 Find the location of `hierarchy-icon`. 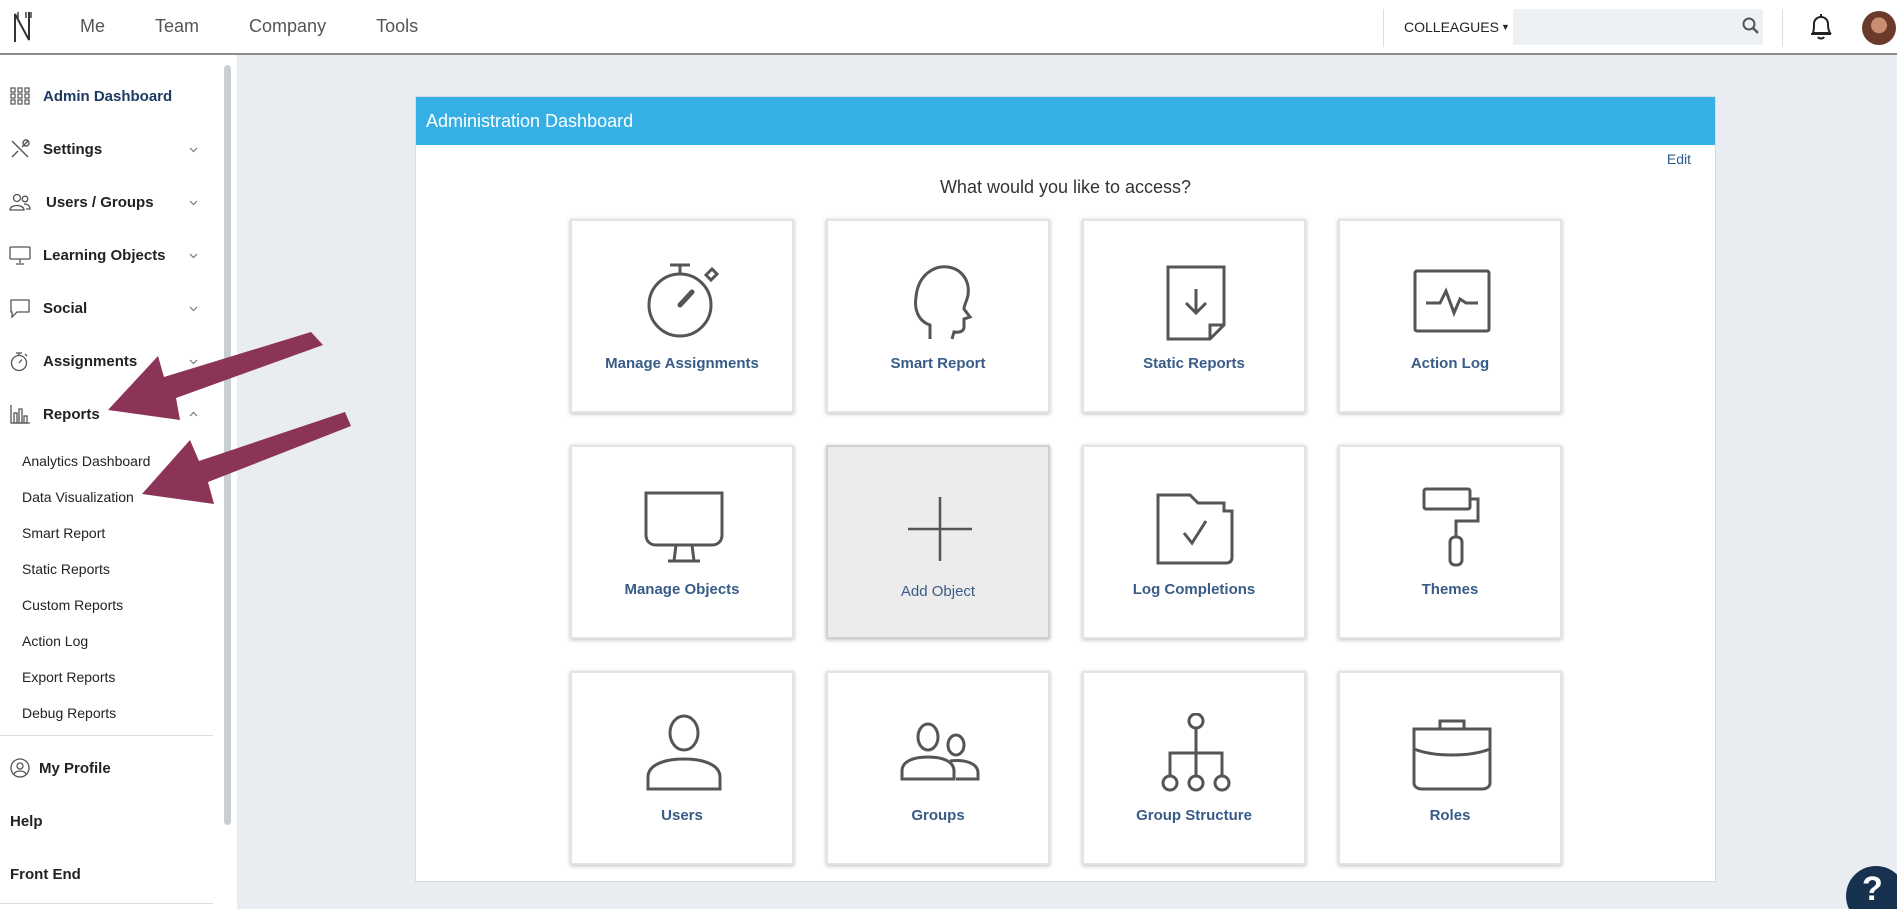

hierarchy-icon is located at coordinates (1196, 752).